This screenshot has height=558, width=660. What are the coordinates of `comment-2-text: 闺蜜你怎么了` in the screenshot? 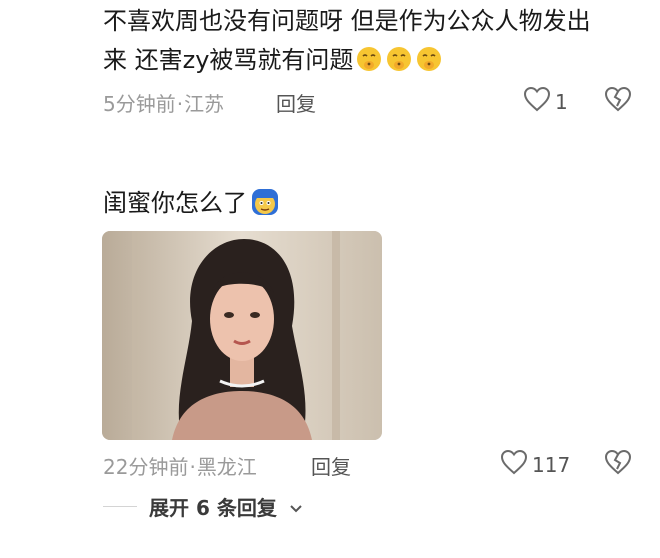 It's located at (175, 203).